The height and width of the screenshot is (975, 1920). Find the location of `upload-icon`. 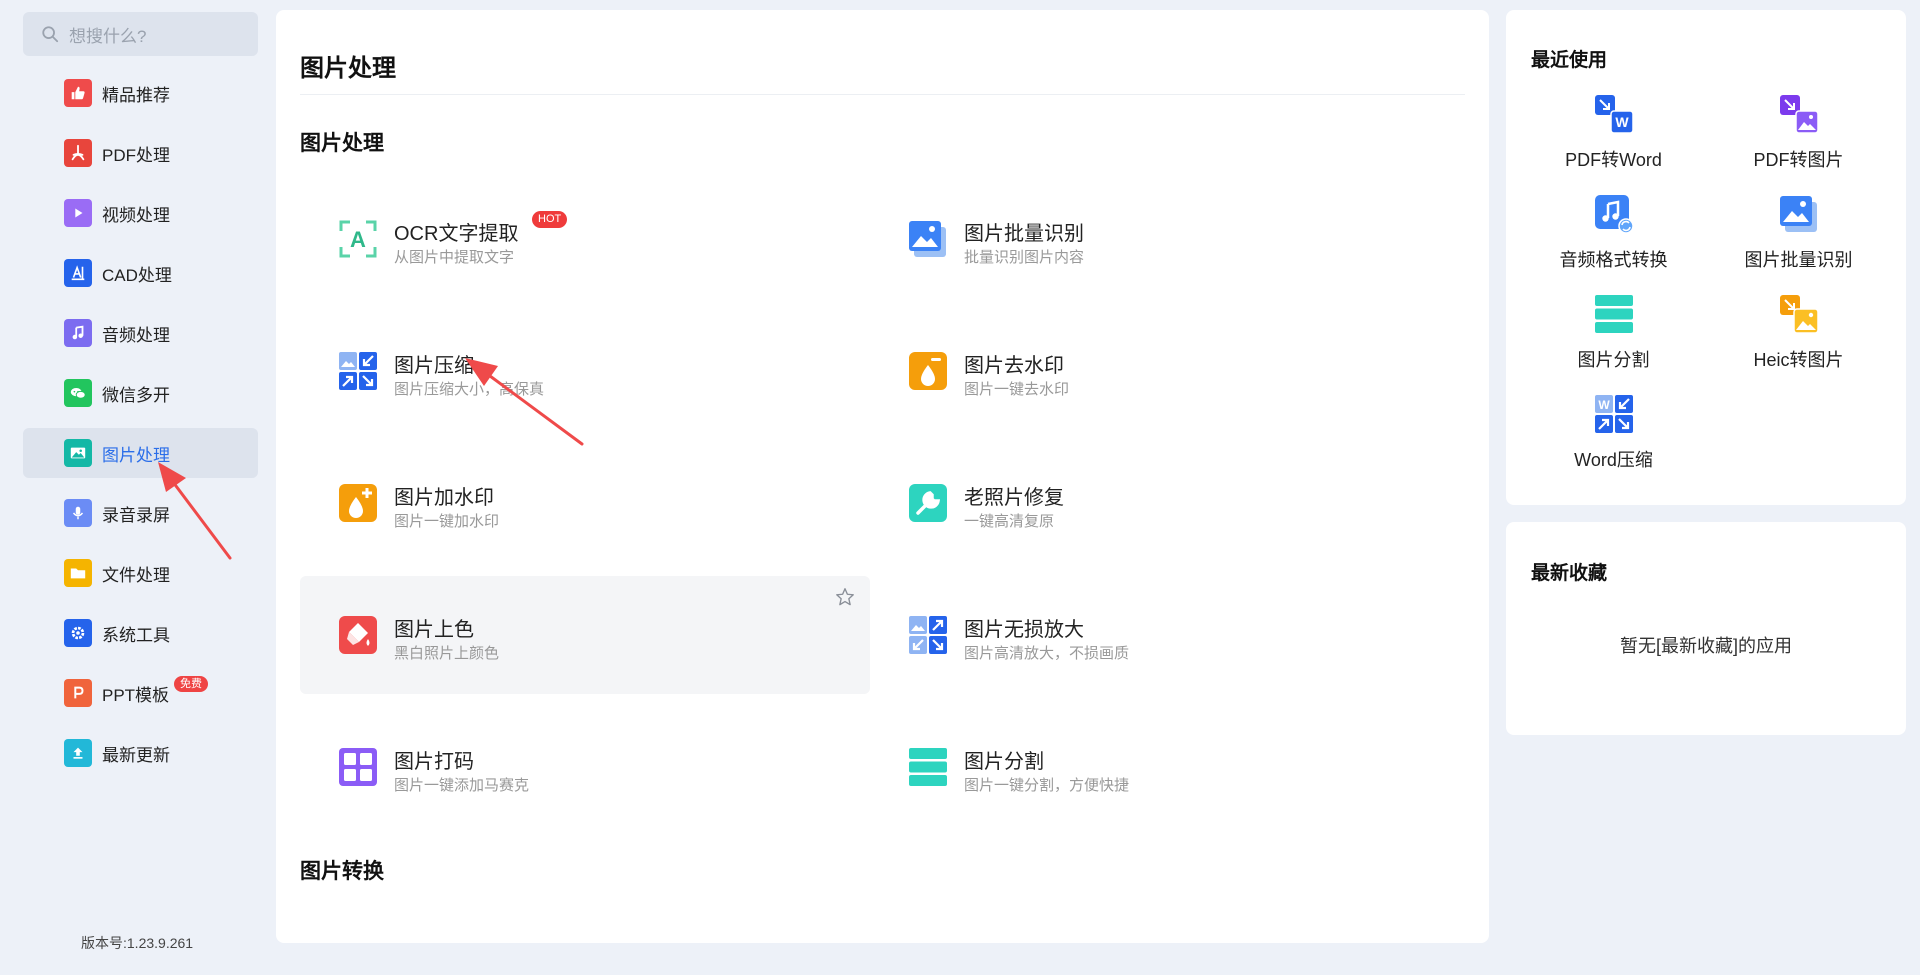

upload-icon is located at coordinates (78, 753).